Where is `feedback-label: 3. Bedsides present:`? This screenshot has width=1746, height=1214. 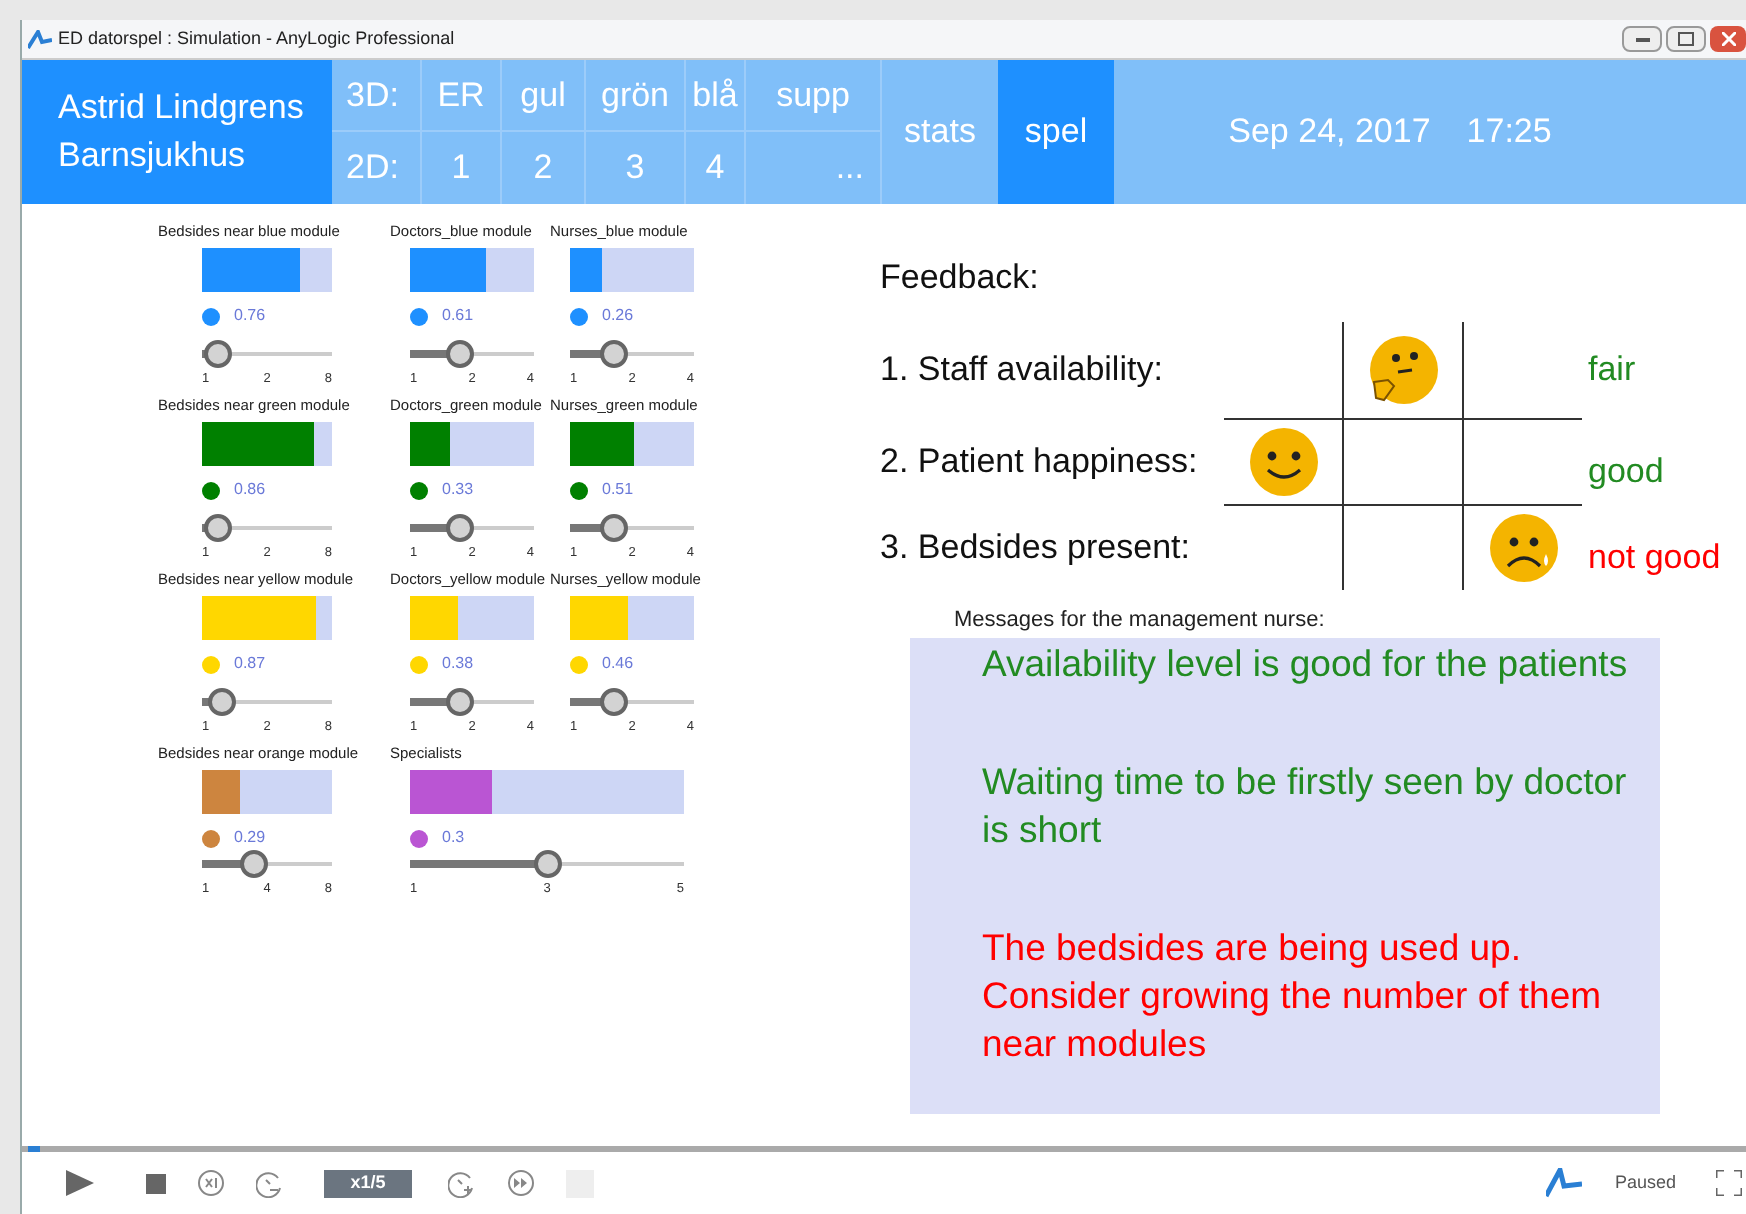 feedback-label: 3. Bedsides present: is located at coordinates (1035, 547).